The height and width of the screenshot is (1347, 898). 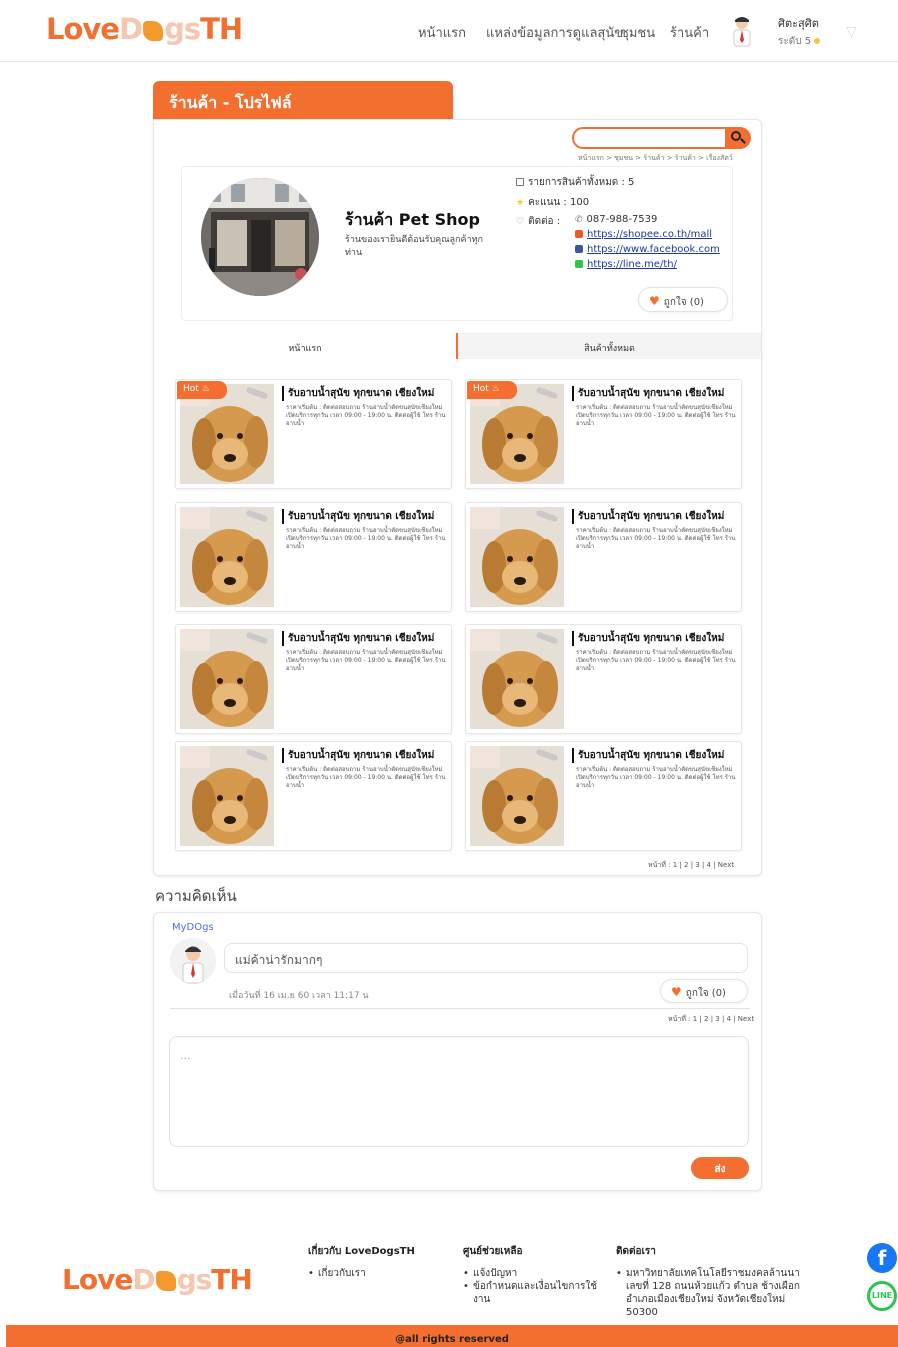 What do you see at coordinates (83, 29) in the screenshot?
I see `logo-text-love: Love` at bounding box center [83, 29].